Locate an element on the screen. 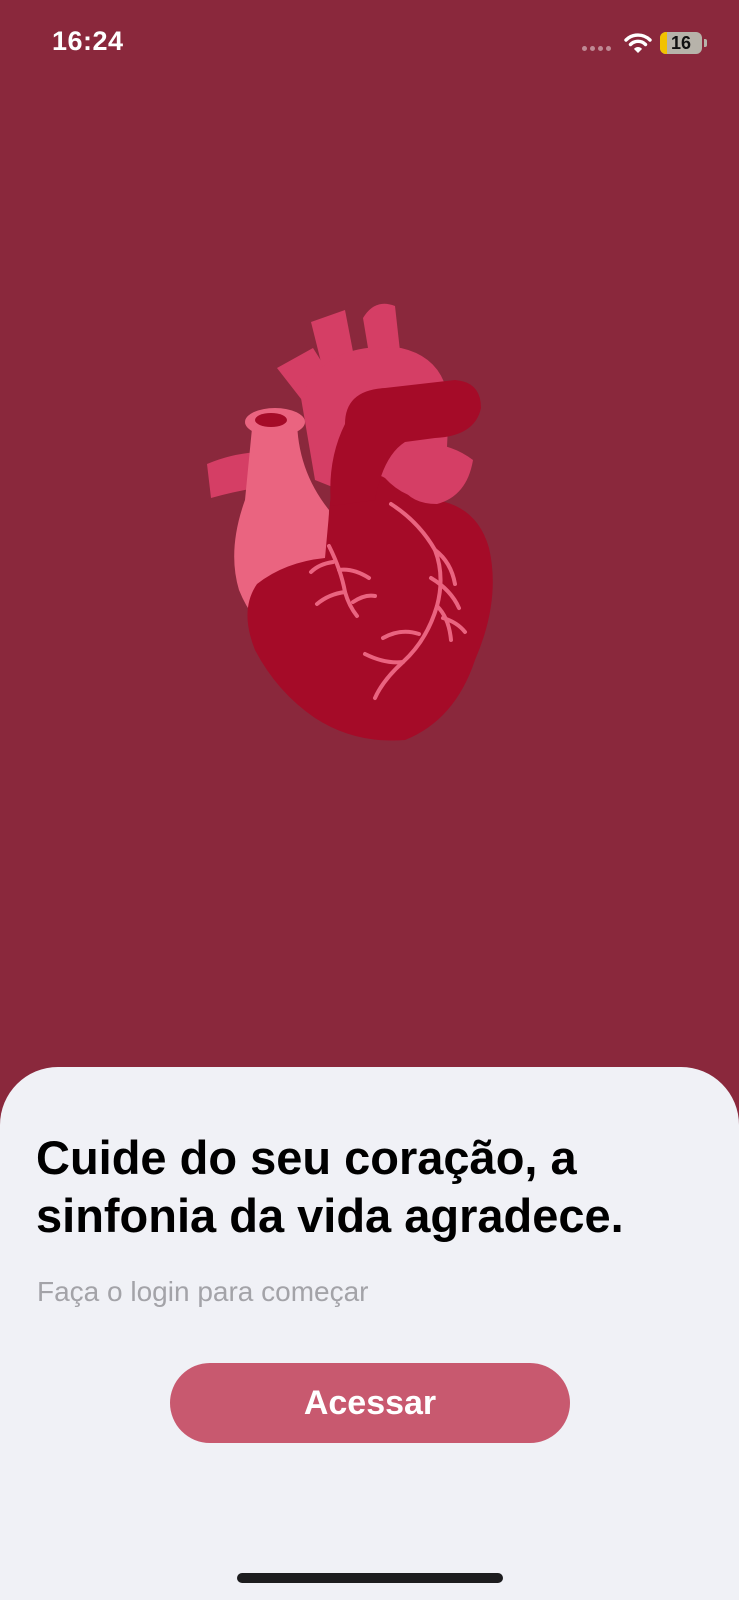 The height and width of the screenshot is (1600, 739). vena-cava-opening is located at coordinates (271, 420).